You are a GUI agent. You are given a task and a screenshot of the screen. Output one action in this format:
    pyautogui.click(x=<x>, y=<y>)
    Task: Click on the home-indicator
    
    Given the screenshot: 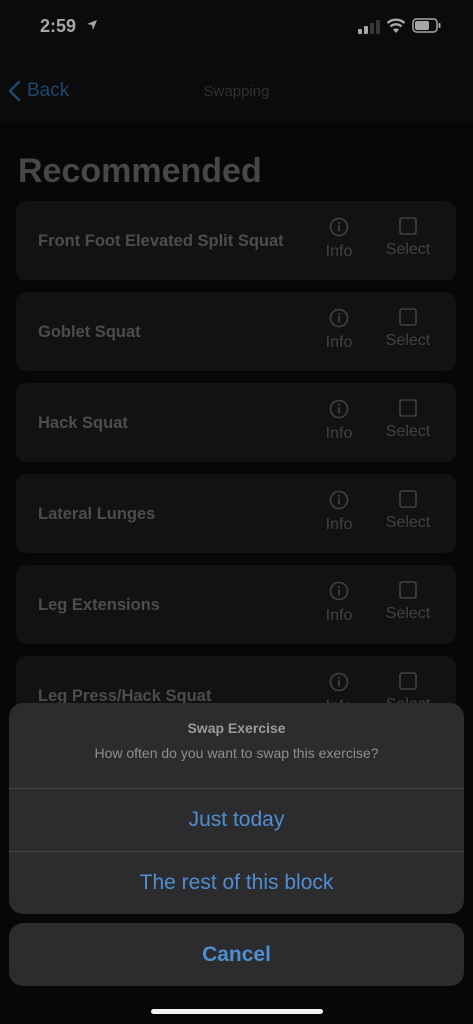 What is the action you would take?
    pyautogui.click(x=237, y=1011)
    